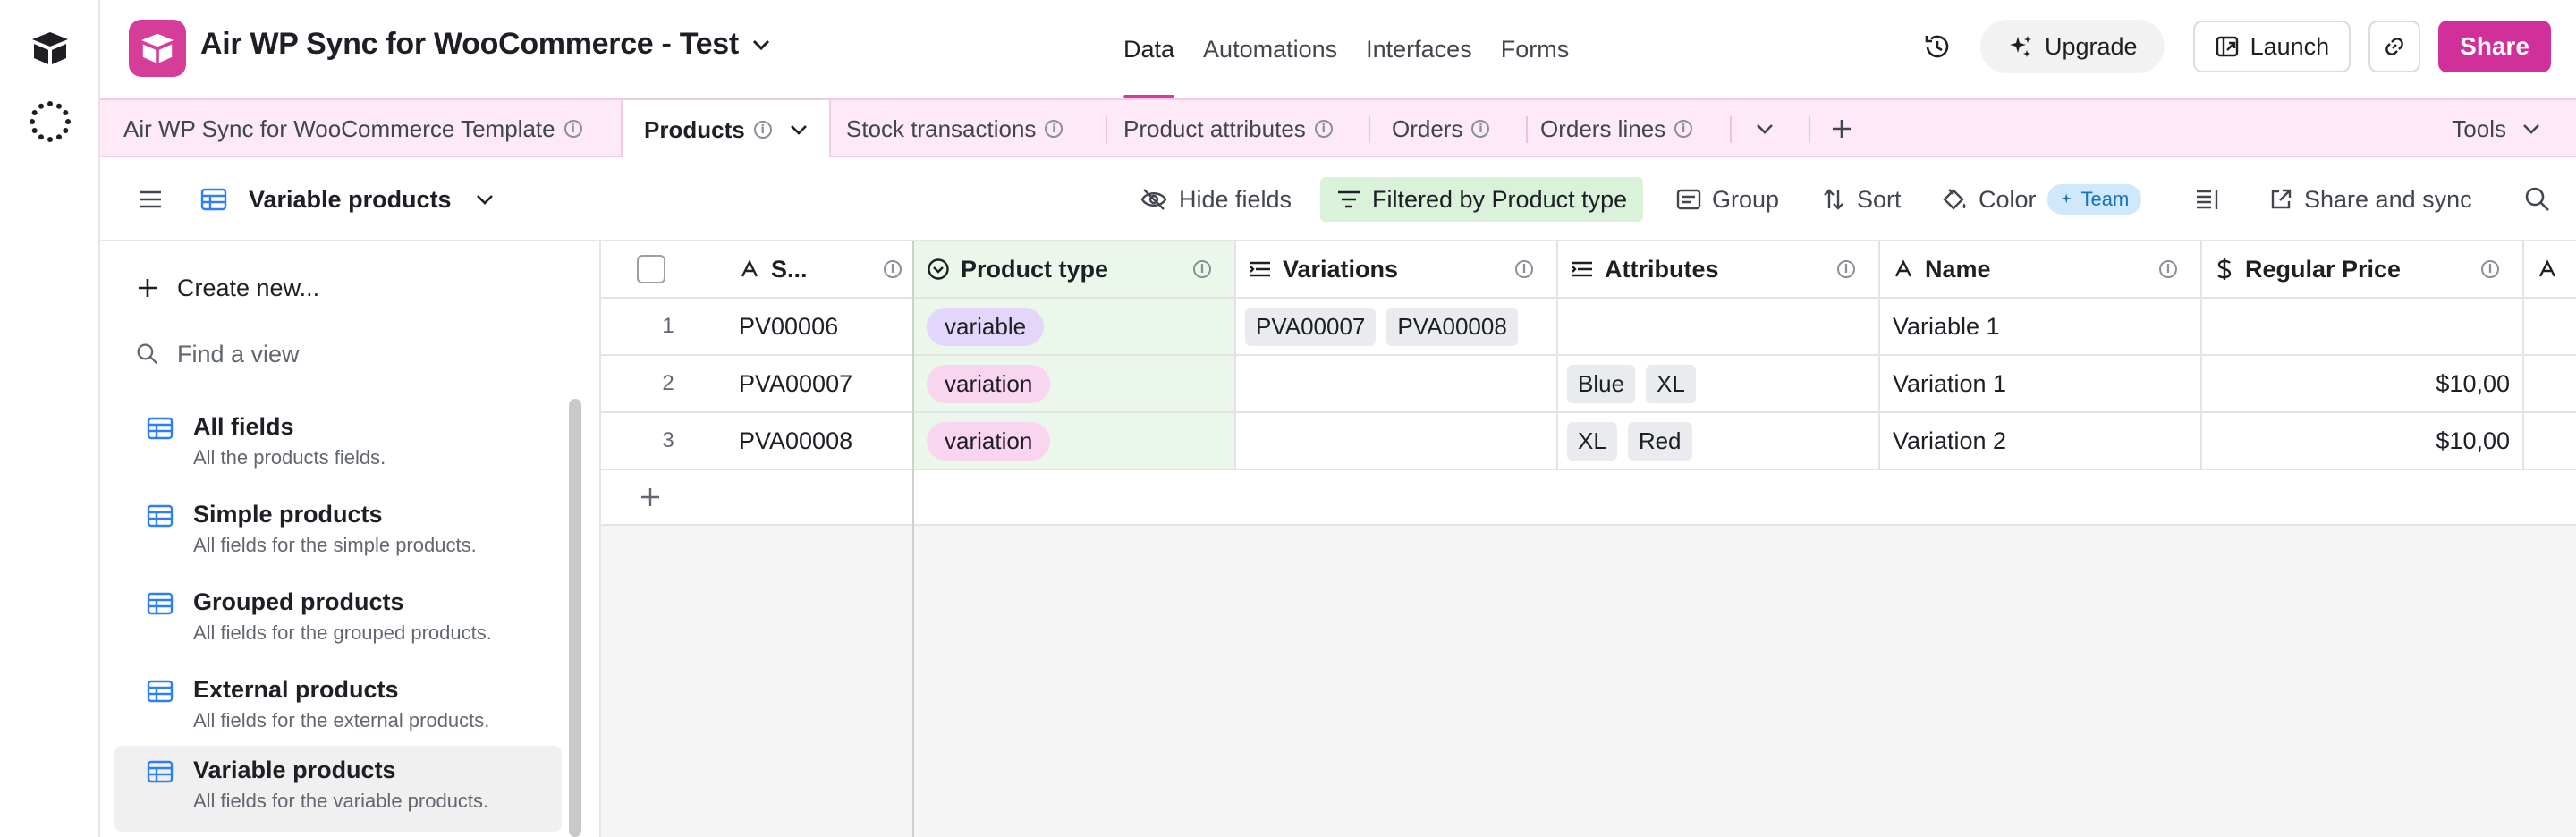 The width and height of the screenshot is (2576, 837). What do you see at coordinates (2207, 199) in the screenshot?
I see `row-height-button` at bounding box center [2207, 199].